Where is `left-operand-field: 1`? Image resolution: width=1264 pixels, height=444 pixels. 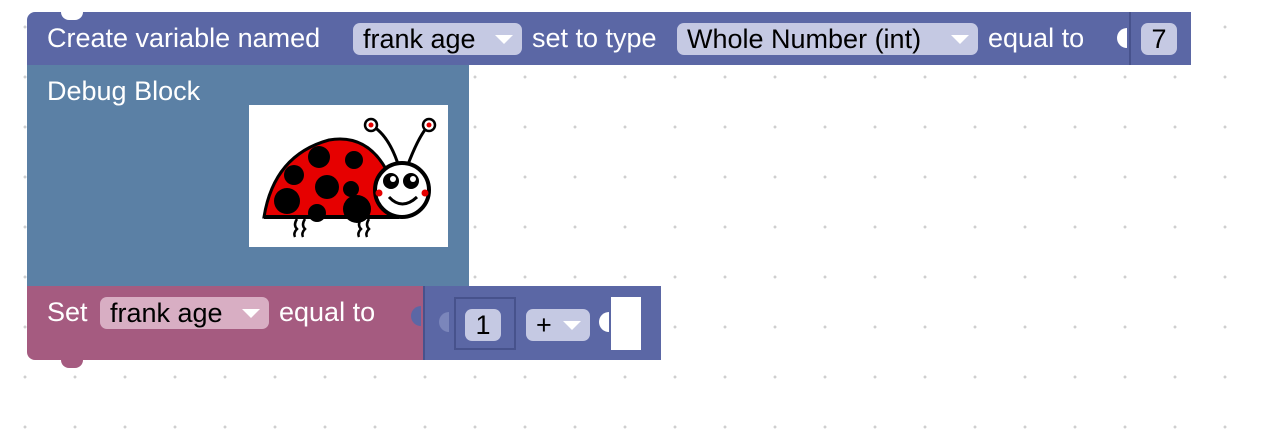 left-operand-field: 1 is located at coordinates (483, 325).